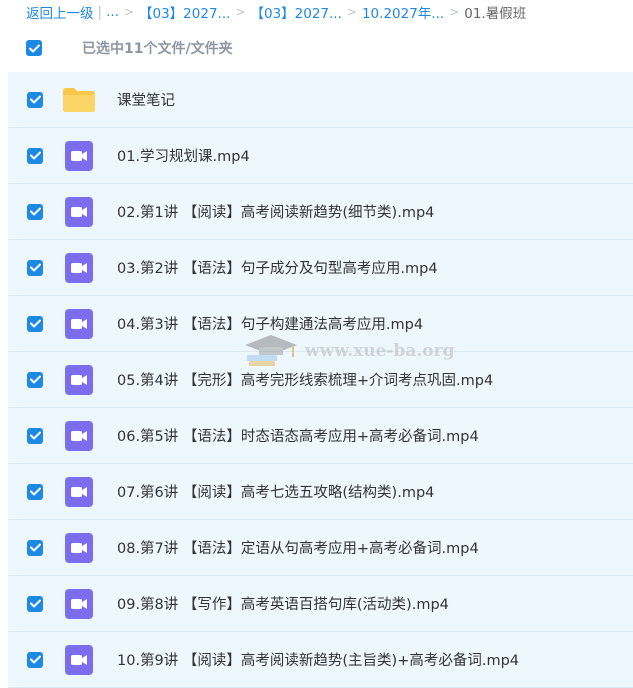  Describe the element at coordinates (275, 211) in the screenshot. I see `file-name: 02.第1讲 【阅读】高考阅读新趋势(细节类).mp4` at that location.